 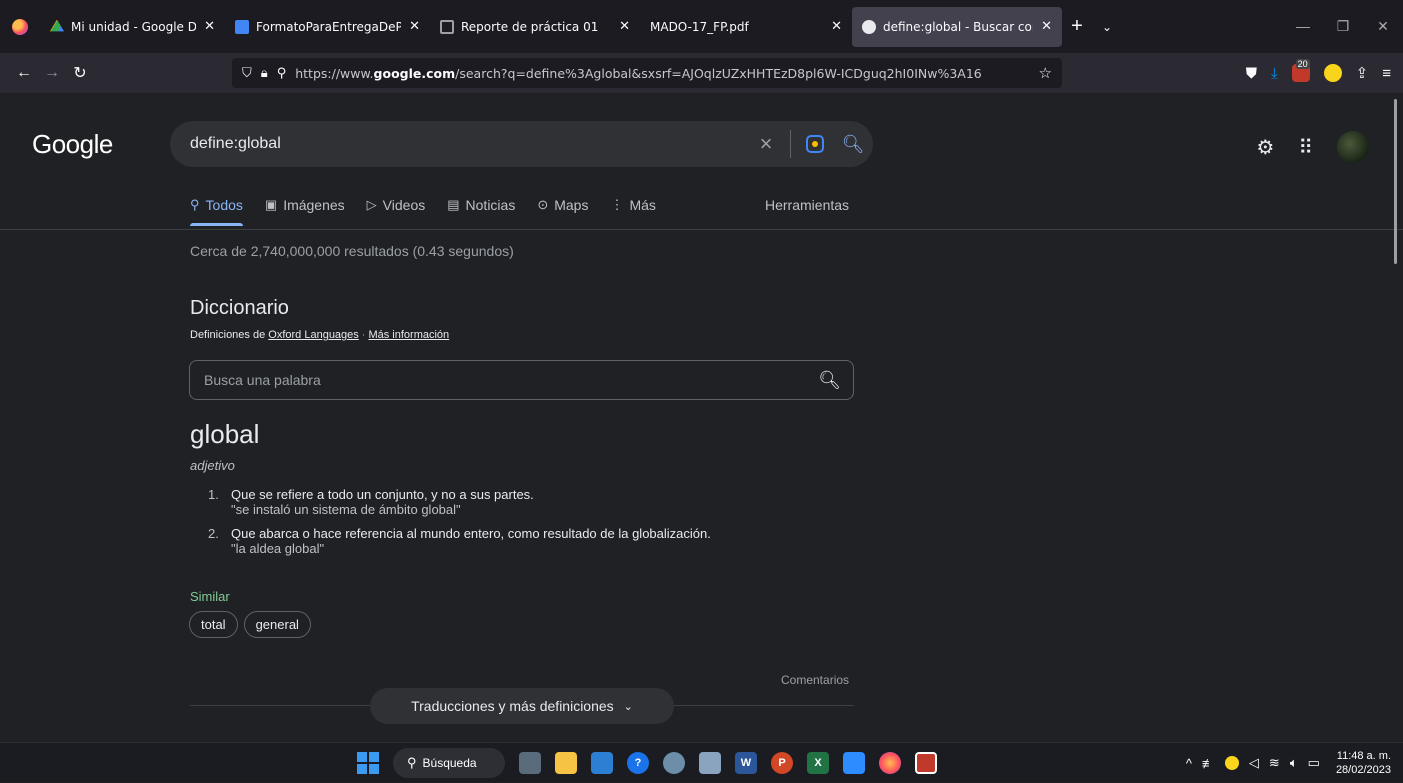 I want to click on pocket-icon: ⛊, so click(x=1251, y=73).